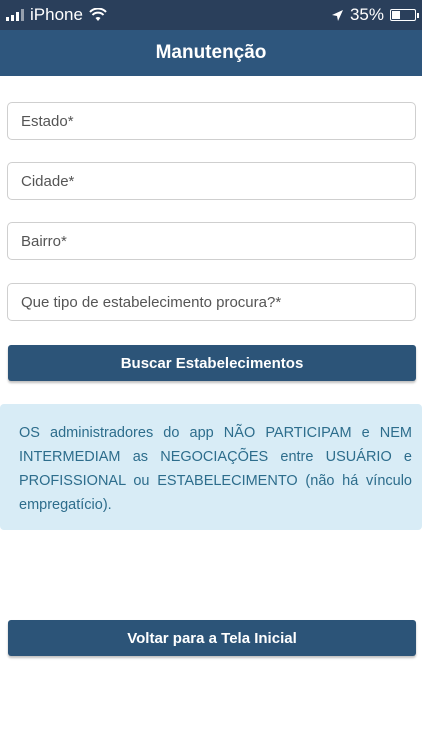 This screenshot has width=422, height=750. I want to click on bairro-input, so click(211, 241).